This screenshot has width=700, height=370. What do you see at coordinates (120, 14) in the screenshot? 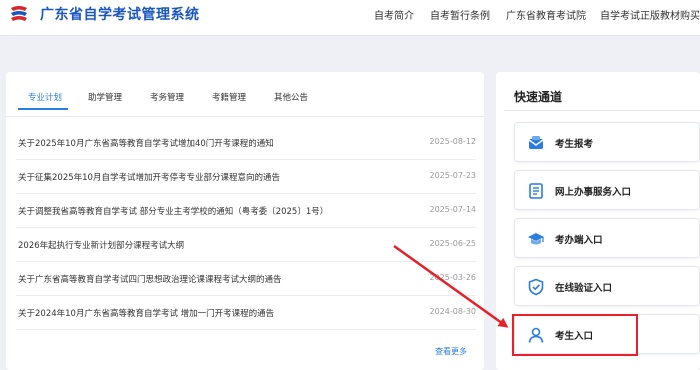
I see `site-title: 广东省自学考试管理系统` at bounding box center [120, 14].